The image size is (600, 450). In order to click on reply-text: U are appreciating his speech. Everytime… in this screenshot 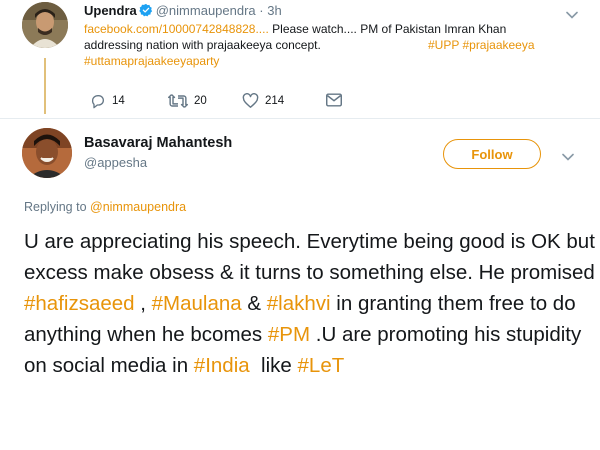, I will do `click(309, 257)`.